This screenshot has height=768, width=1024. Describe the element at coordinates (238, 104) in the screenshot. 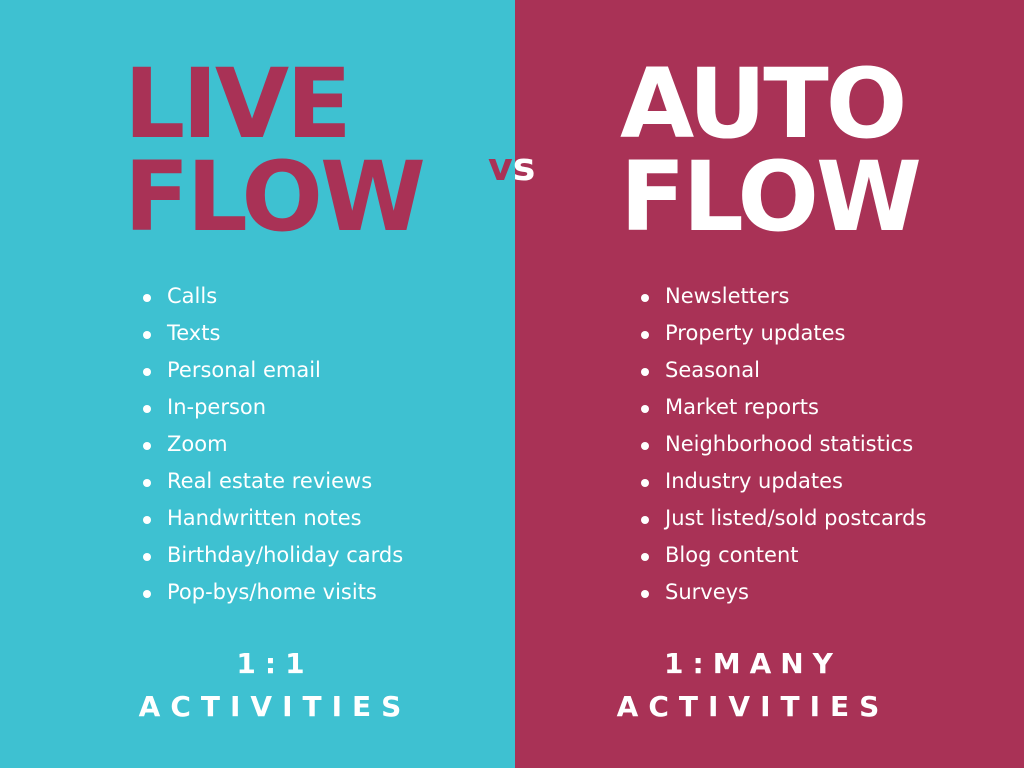

I see `live-flow-title-line1: LIVE` at that location.